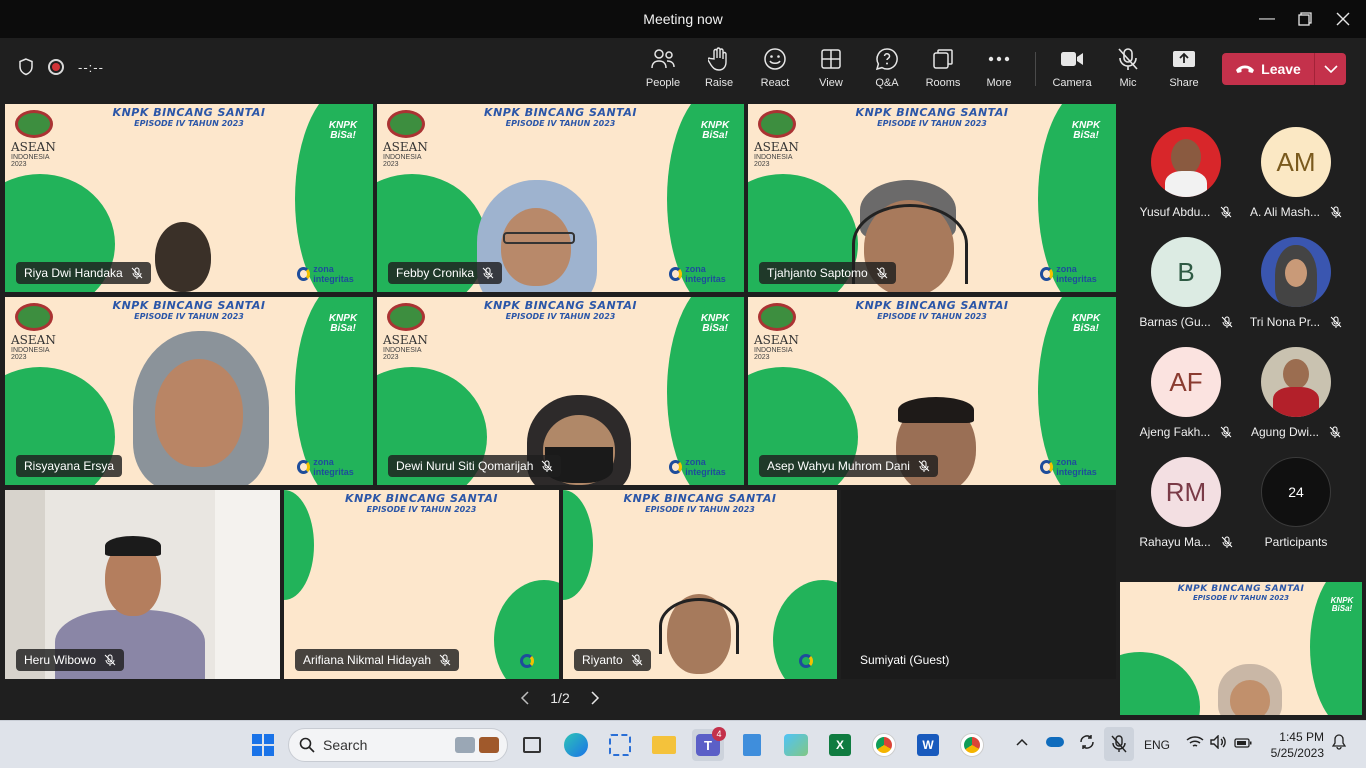 The height and width of the screenshot is (768, 1366). I want to click on file-explorer-button, so click(664, 745).